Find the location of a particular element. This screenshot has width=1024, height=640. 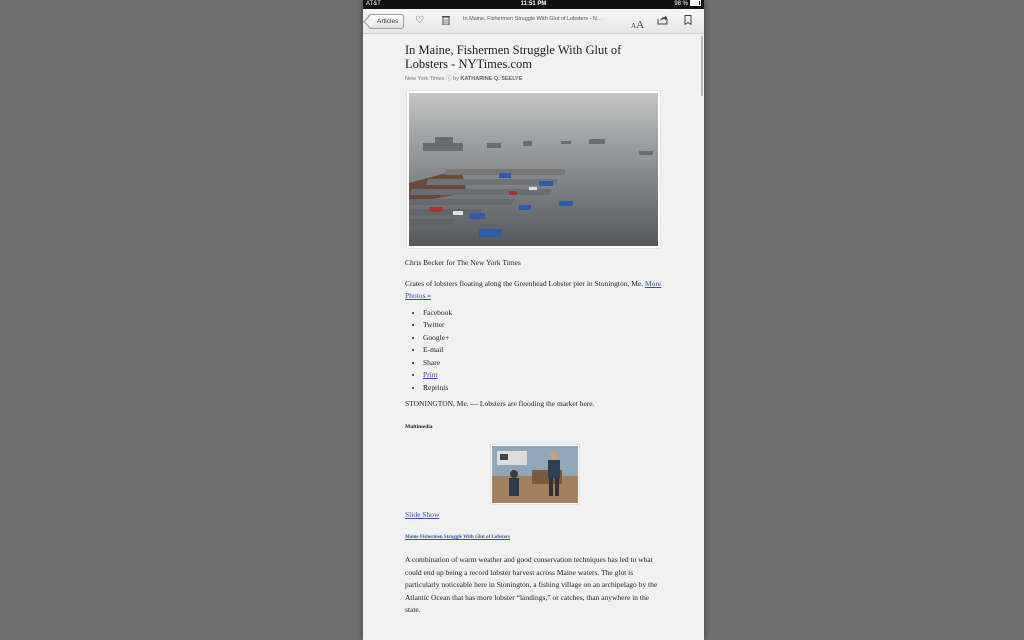

fishermen-photo is located at coordinates (535, 474).